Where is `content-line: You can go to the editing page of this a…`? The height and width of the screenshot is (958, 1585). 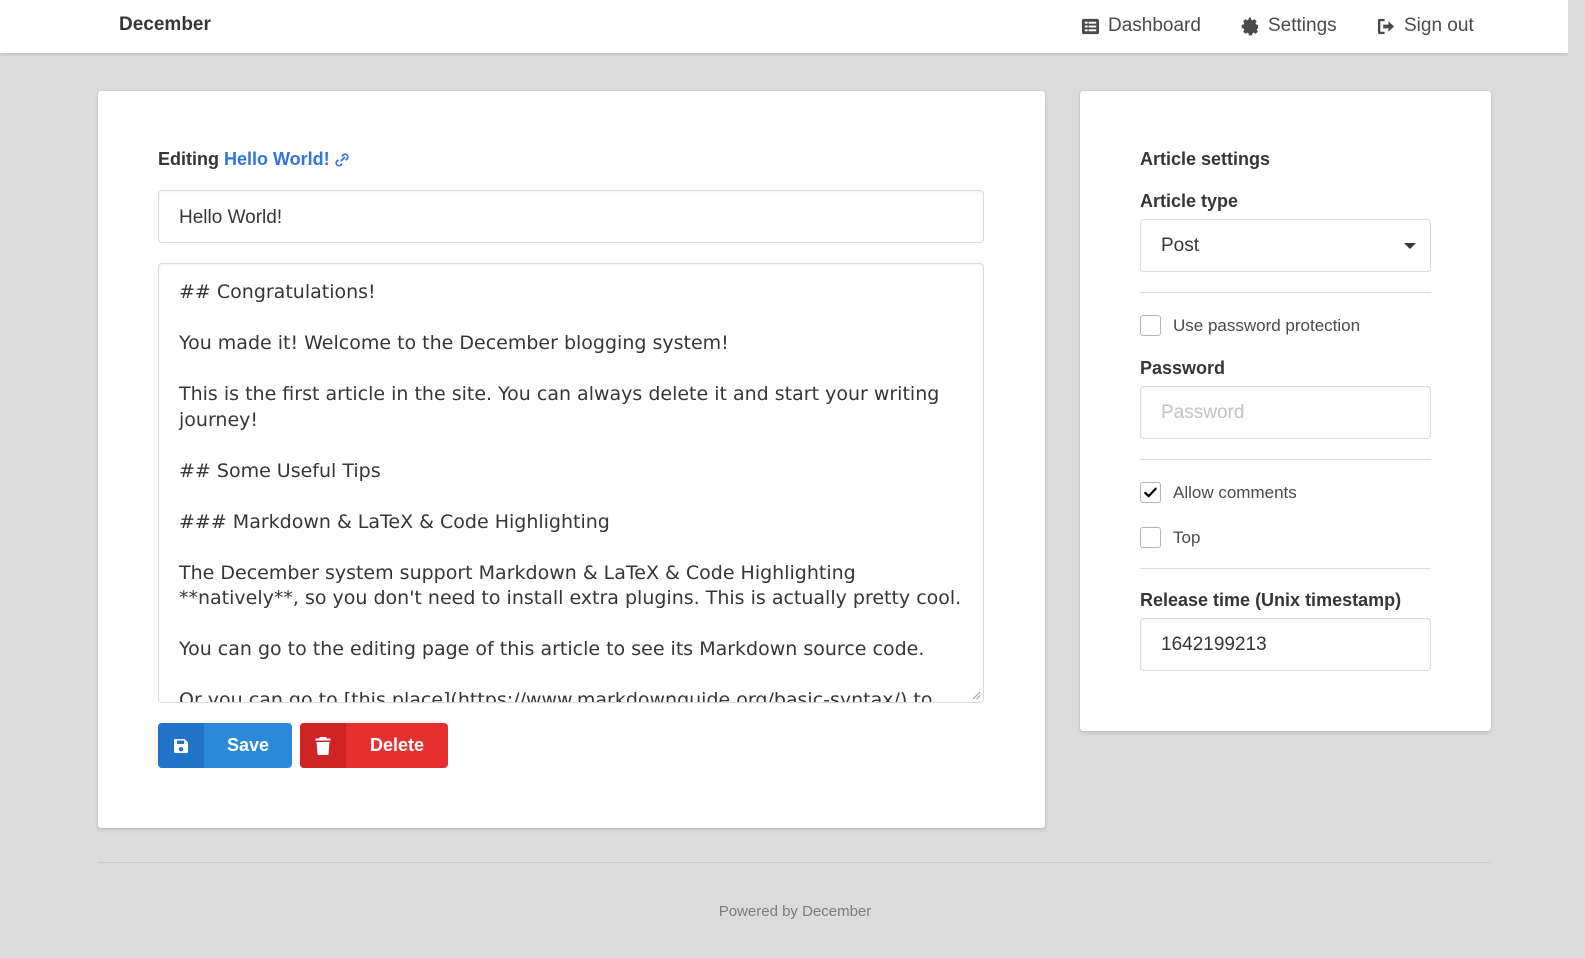 content-line: You can go to the editing page of this a… is located at coordinates (552, 649).